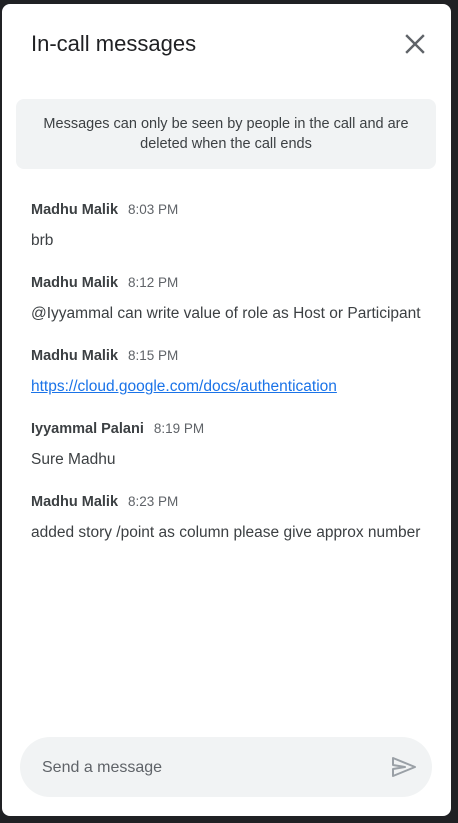 Image resolution: width=458 pixels, height=823 pixels. What do you see at coordinates (73, 459) in the screenshot?
I see `message-text: Sure Madhu` at bounding box center [73, 459].